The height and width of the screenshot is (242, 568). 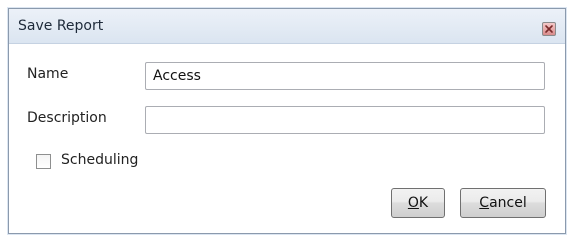 I want to click on cancel-button: Cancel, so click(x=503, y=203).